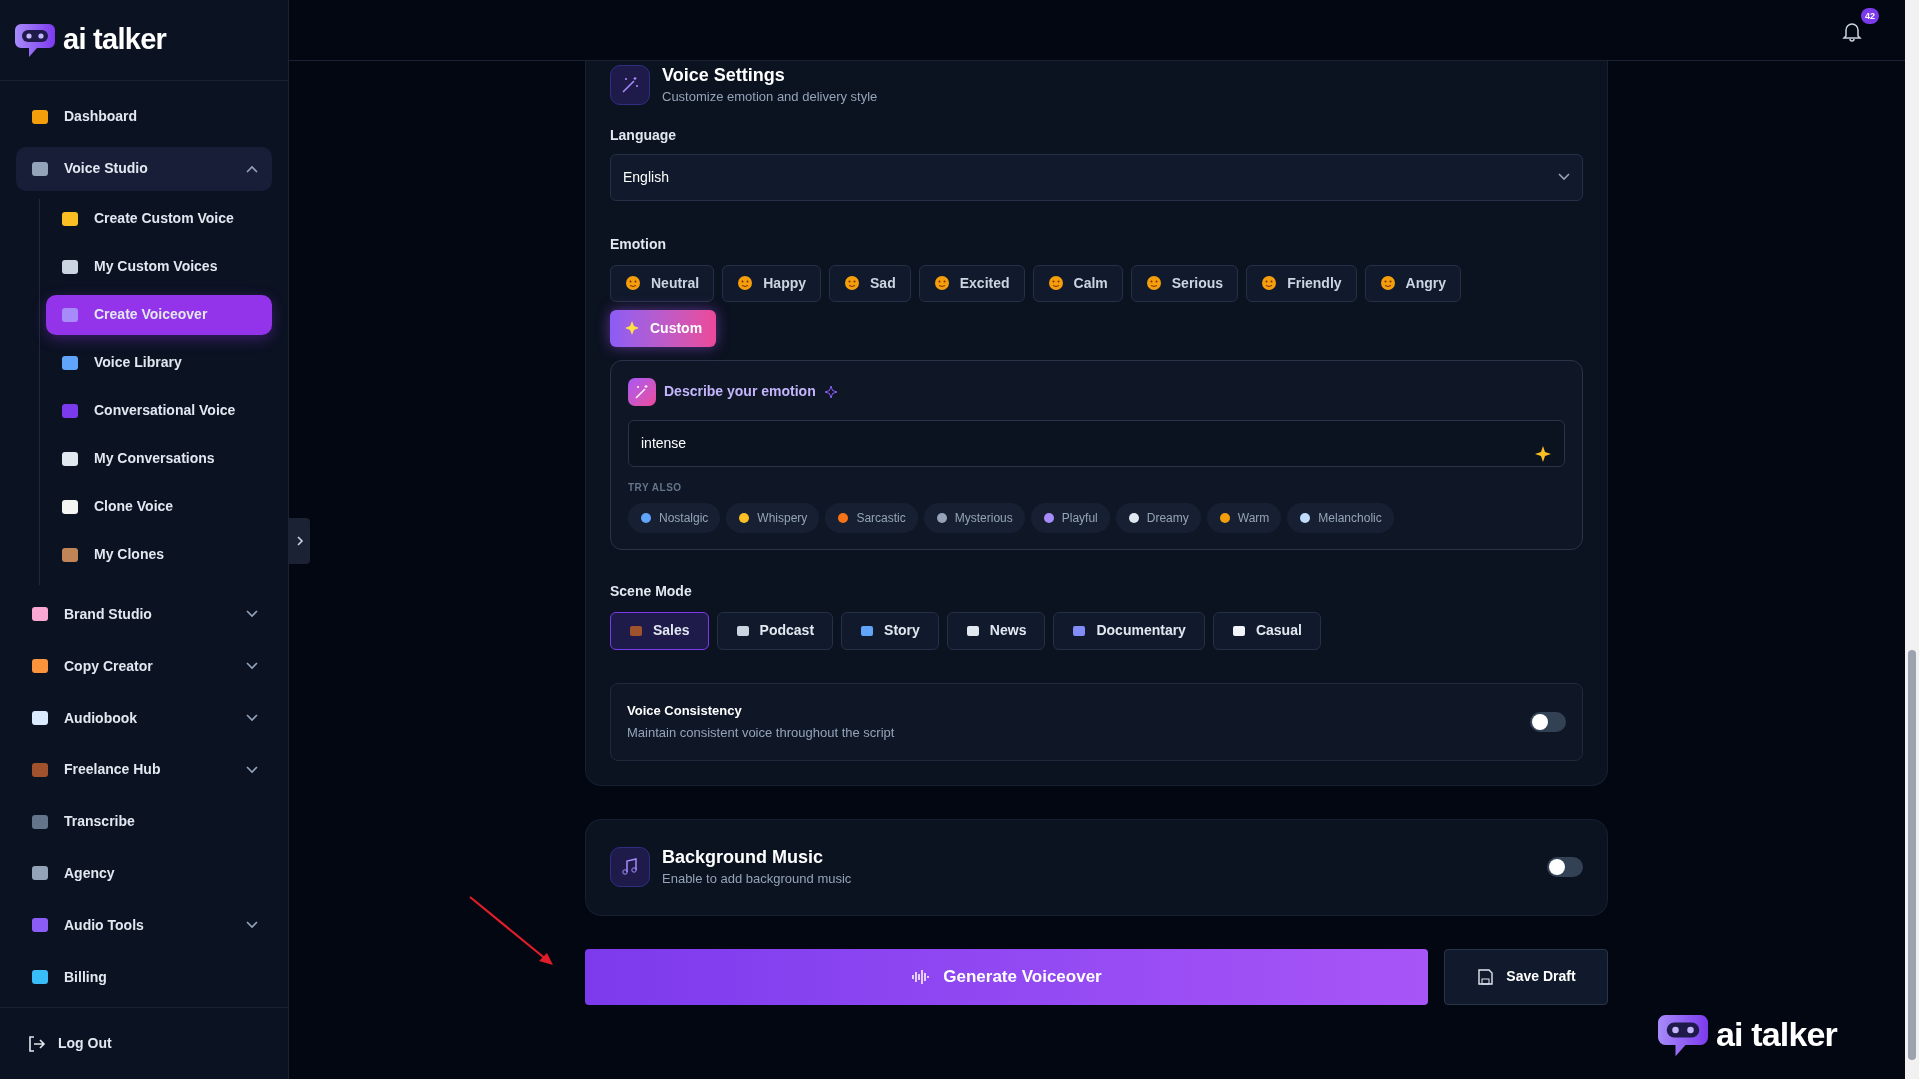 This screenshot has height=1079, width=1919. I want to click on scene-chip: Sales, so click(659, 630).